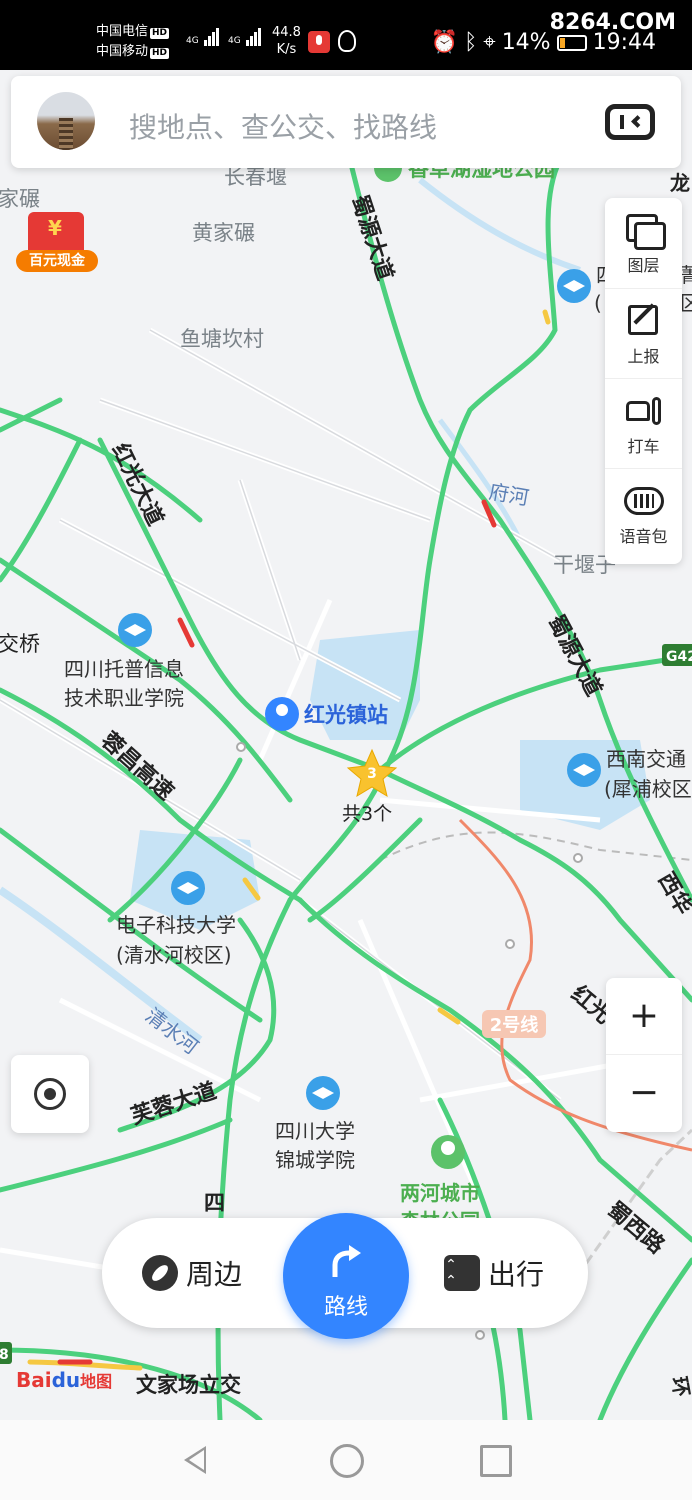 This screenshot has width=692, height=1500. Describe the element at coordinates (346, 715) in the screenshot. I see `label-station: 红光镇站` at that location.